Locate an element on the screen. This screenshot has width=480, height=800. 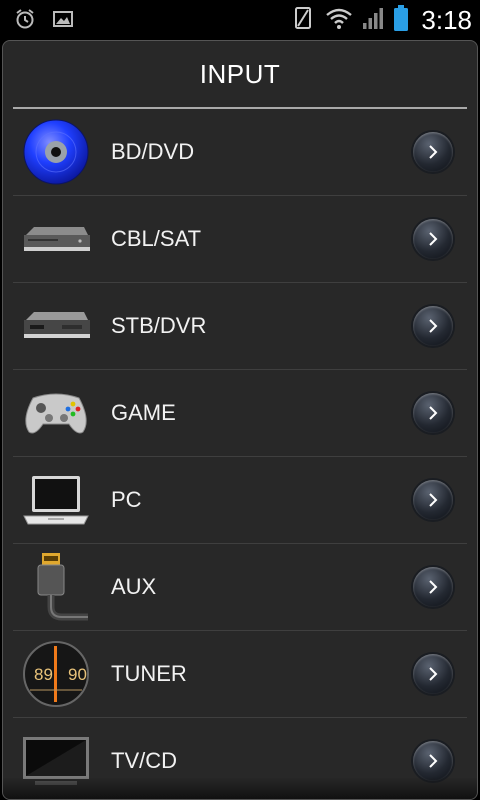
svg-text: 89 is located at coordinates (43, 674).